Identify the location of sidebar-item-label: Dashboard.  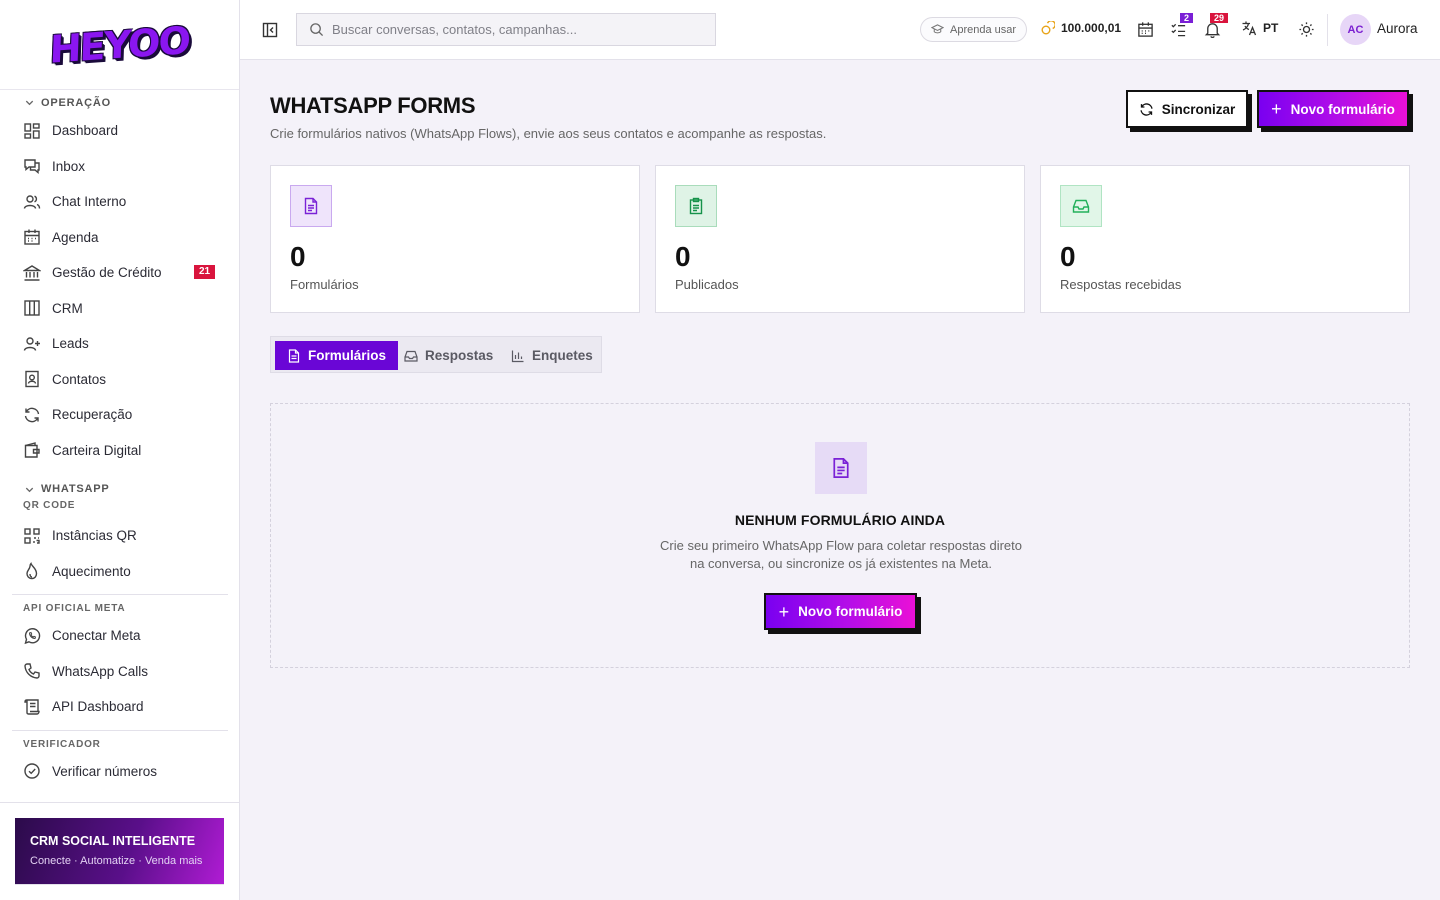
(85, 131).